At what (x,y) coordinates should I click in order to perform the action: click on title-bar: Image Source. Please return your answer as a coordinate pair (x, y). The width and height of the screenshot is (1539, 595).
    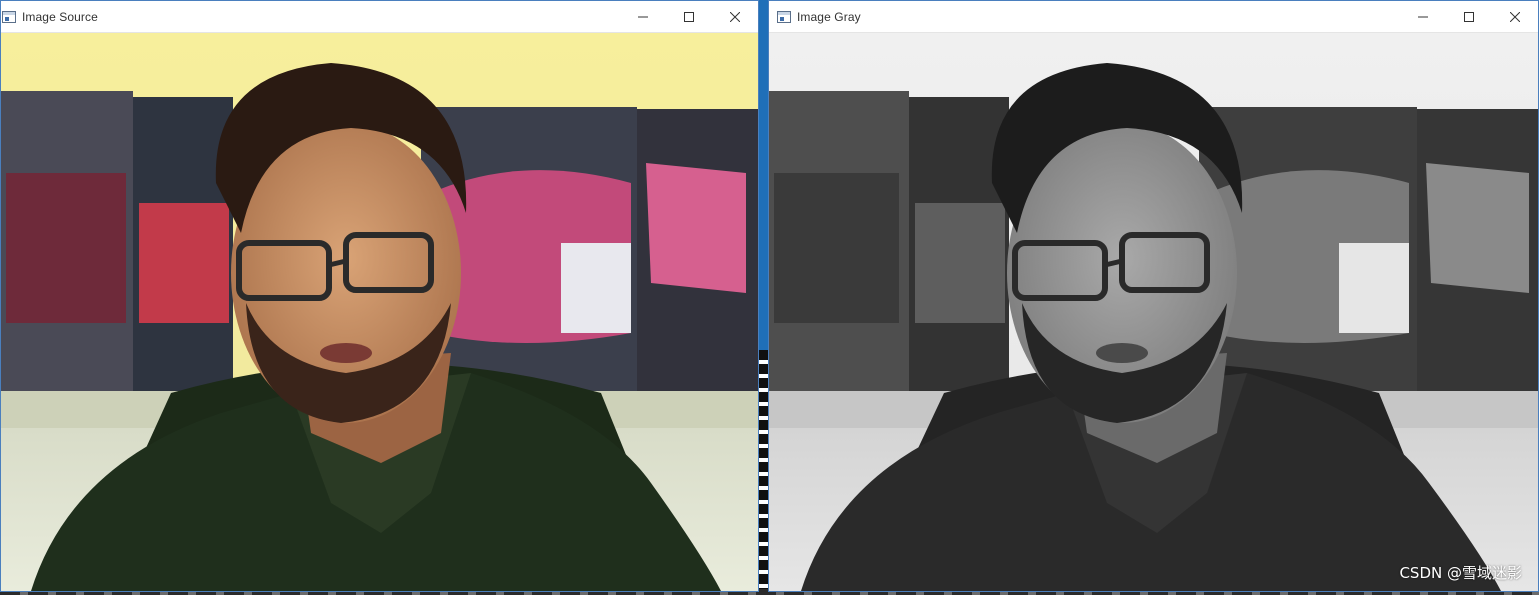
    Looking at the image, I should click on (379, 17).